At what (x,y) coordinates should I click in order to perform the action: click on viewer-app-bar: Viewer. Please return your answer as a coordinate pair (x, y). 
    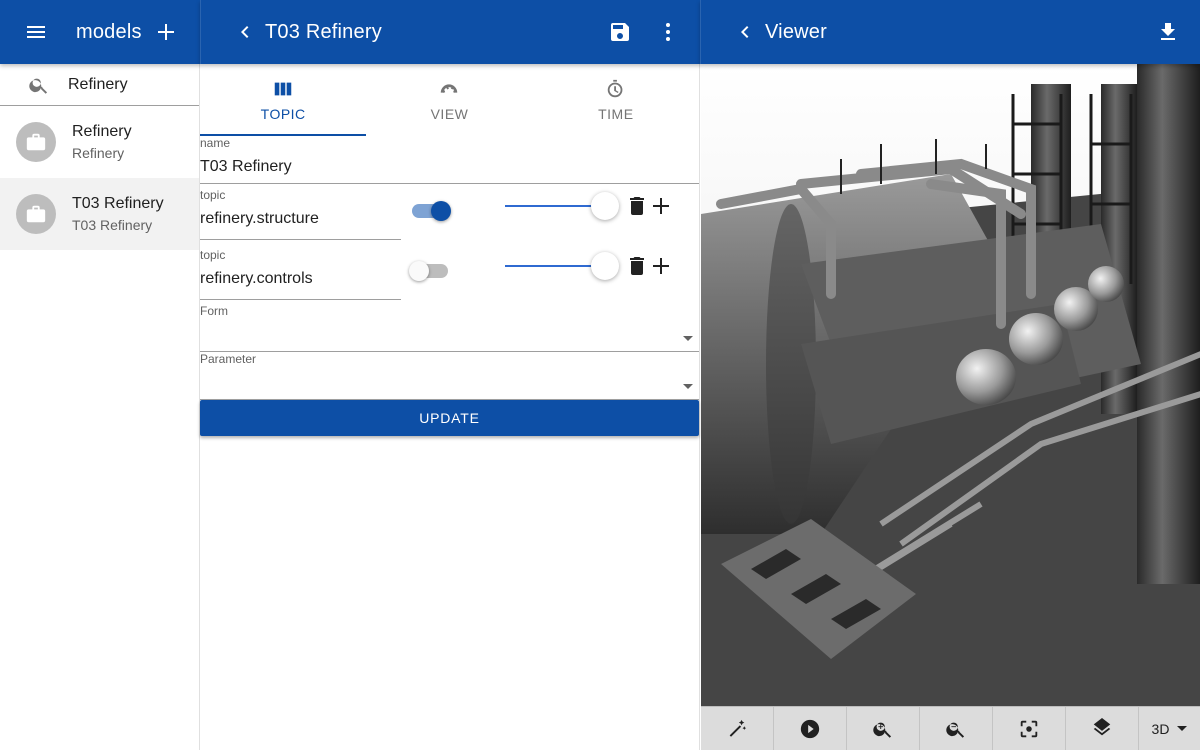
    Looking at the image, I should click on (950, 32).